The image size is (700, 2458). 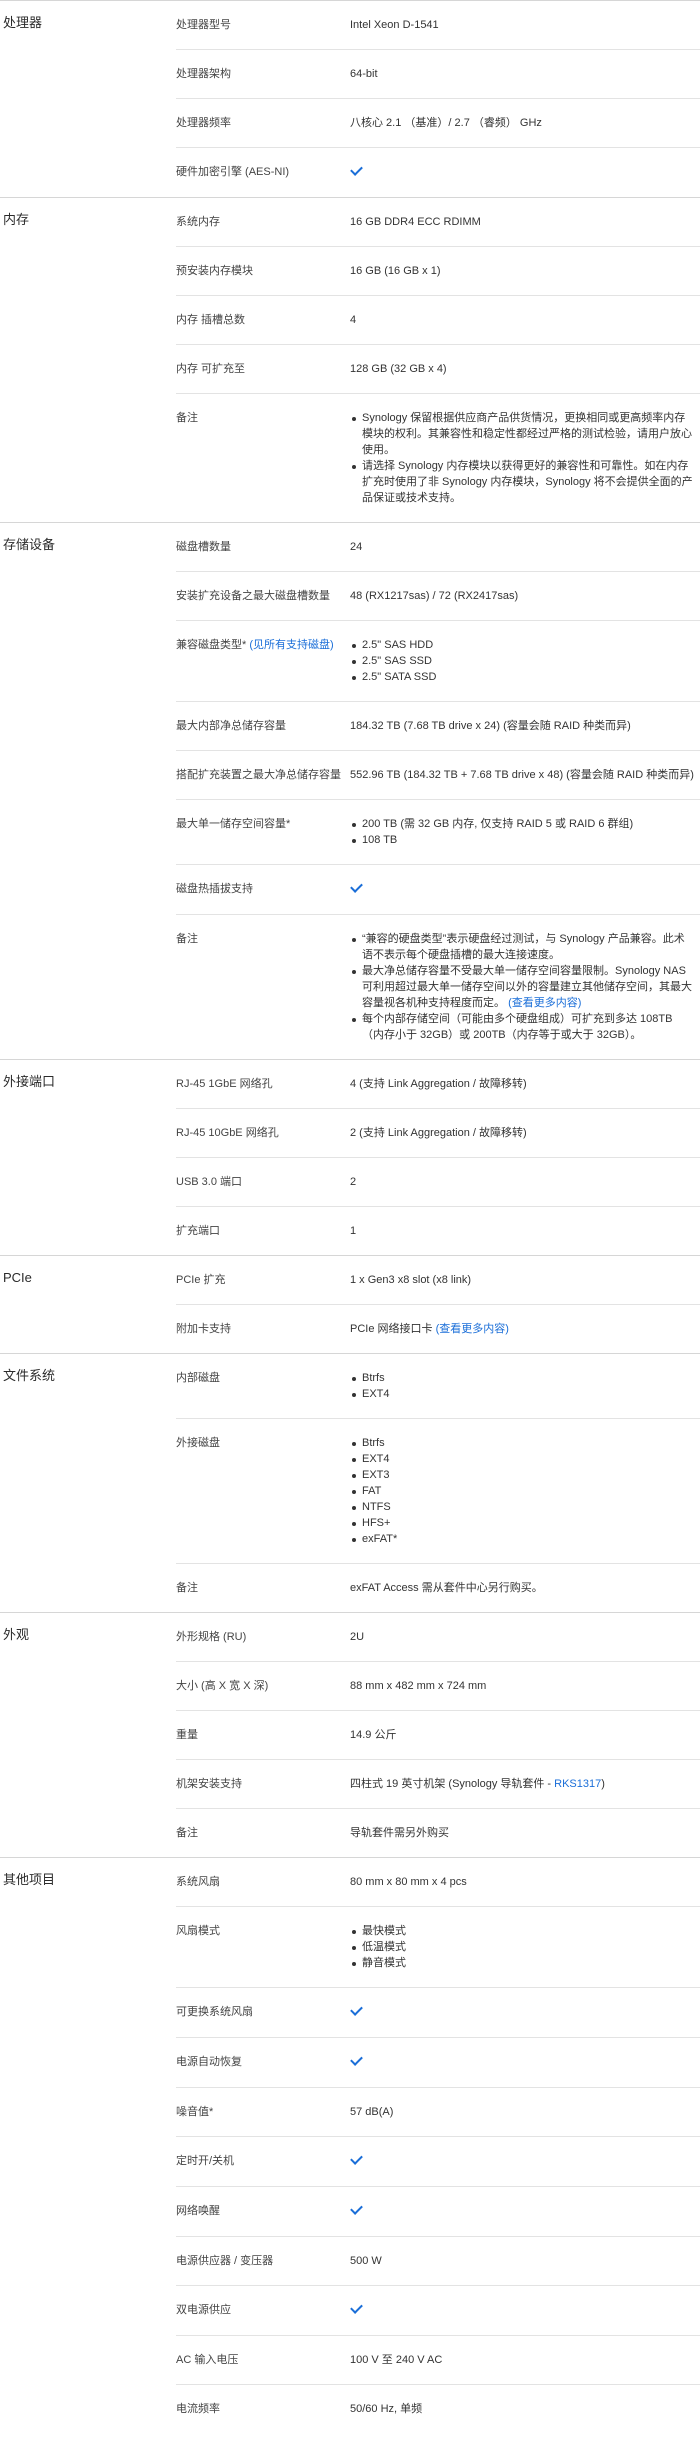 What do you see at coordinates (438, 547) in the screenshot?
I see `spec-row: 磁盘槽数量 24` at bounding box center [438, 547].